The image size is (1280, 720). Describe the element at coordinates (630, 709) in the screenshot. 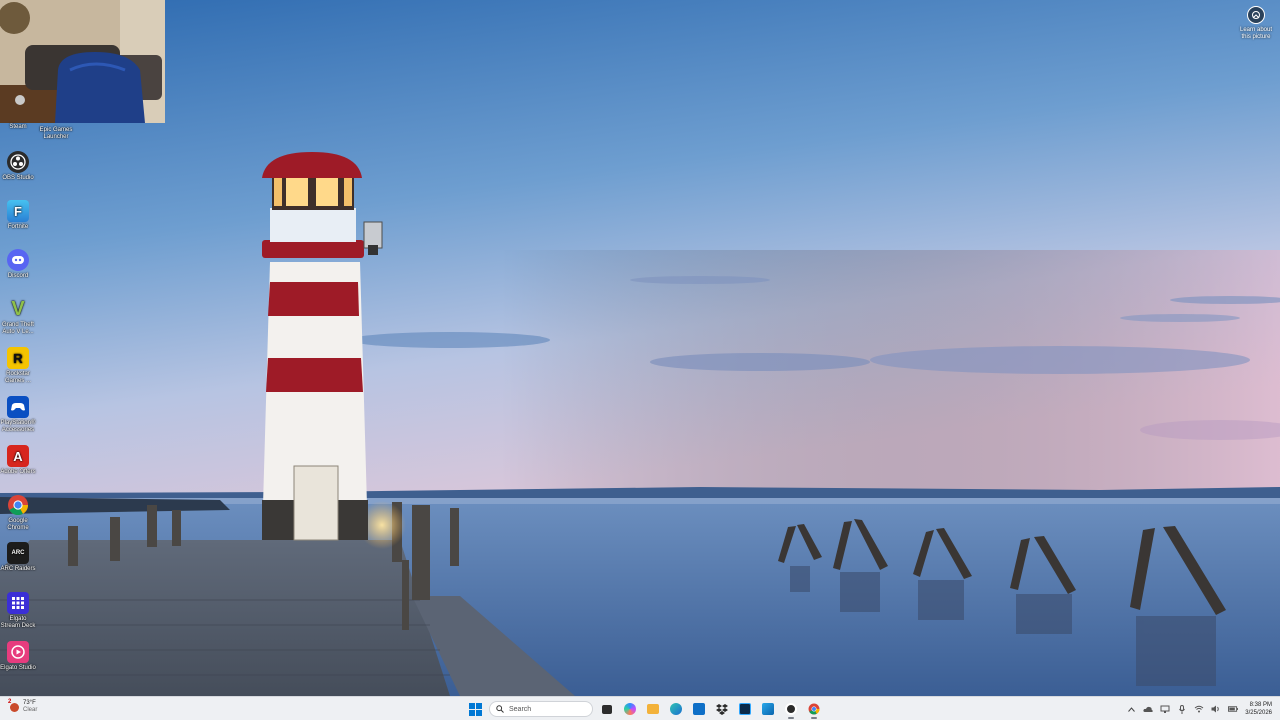

I see `copilot-icon` at that location.